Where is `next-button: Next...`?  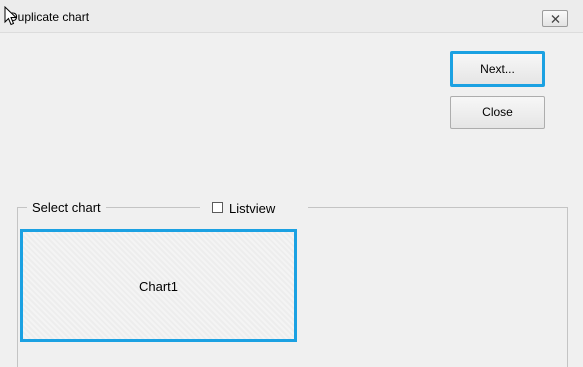
next-button: Next... is located at coordinates (497, 69).